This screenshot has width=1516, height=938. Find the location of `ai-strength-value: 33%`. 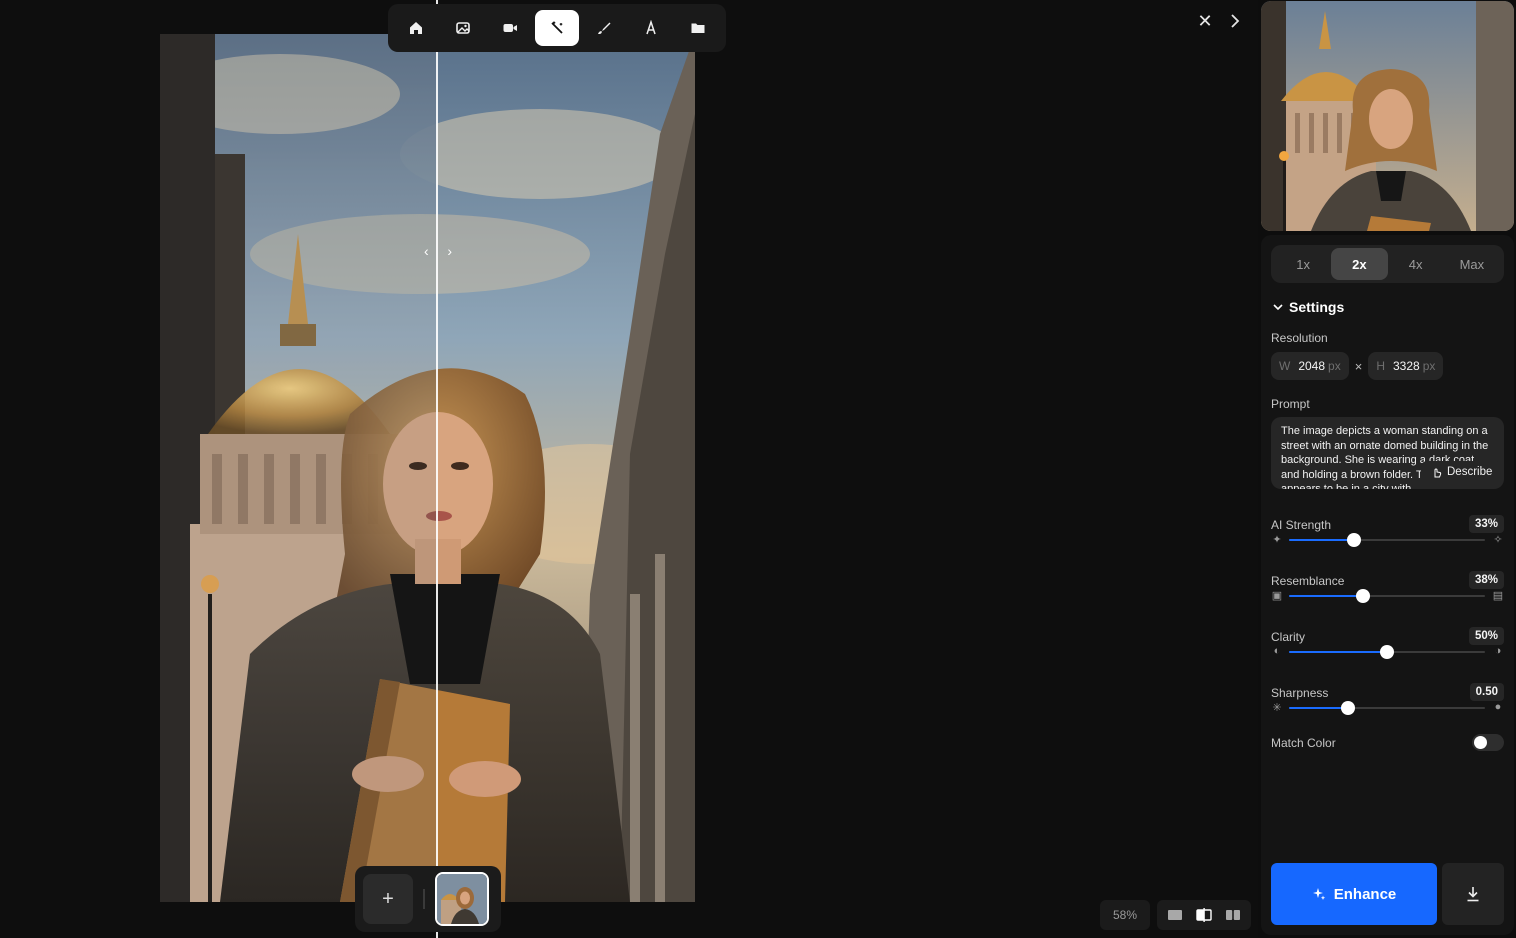

ai-strength-value: 33% is located at coordinates (1486, 524).